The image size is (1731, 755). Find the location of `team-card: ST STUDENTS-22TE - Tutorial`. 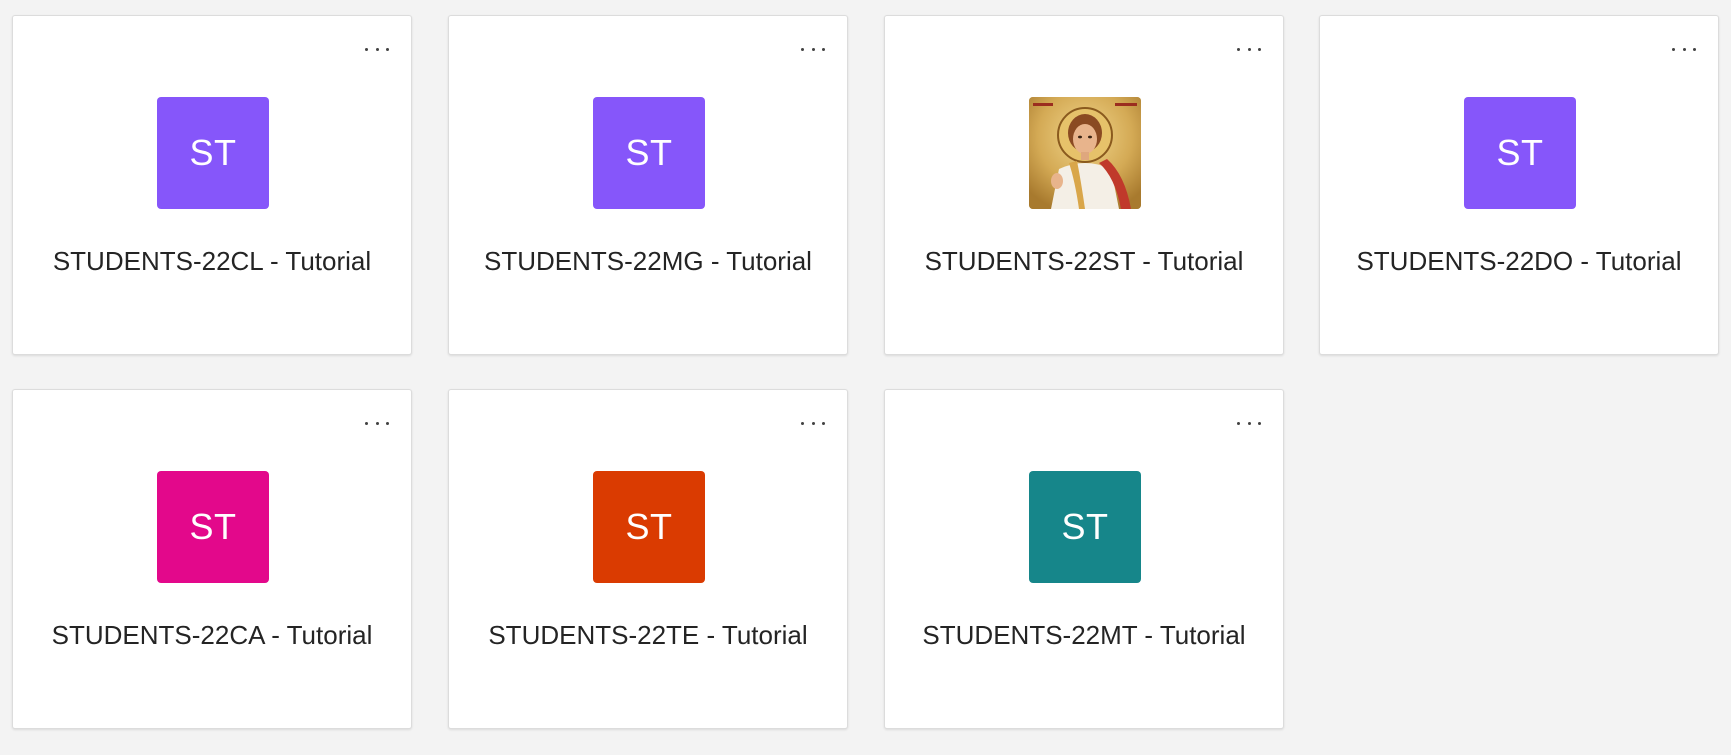

team-card: ST STUDENTS-22TE - Tutorial is located at coordinates (648, 559).